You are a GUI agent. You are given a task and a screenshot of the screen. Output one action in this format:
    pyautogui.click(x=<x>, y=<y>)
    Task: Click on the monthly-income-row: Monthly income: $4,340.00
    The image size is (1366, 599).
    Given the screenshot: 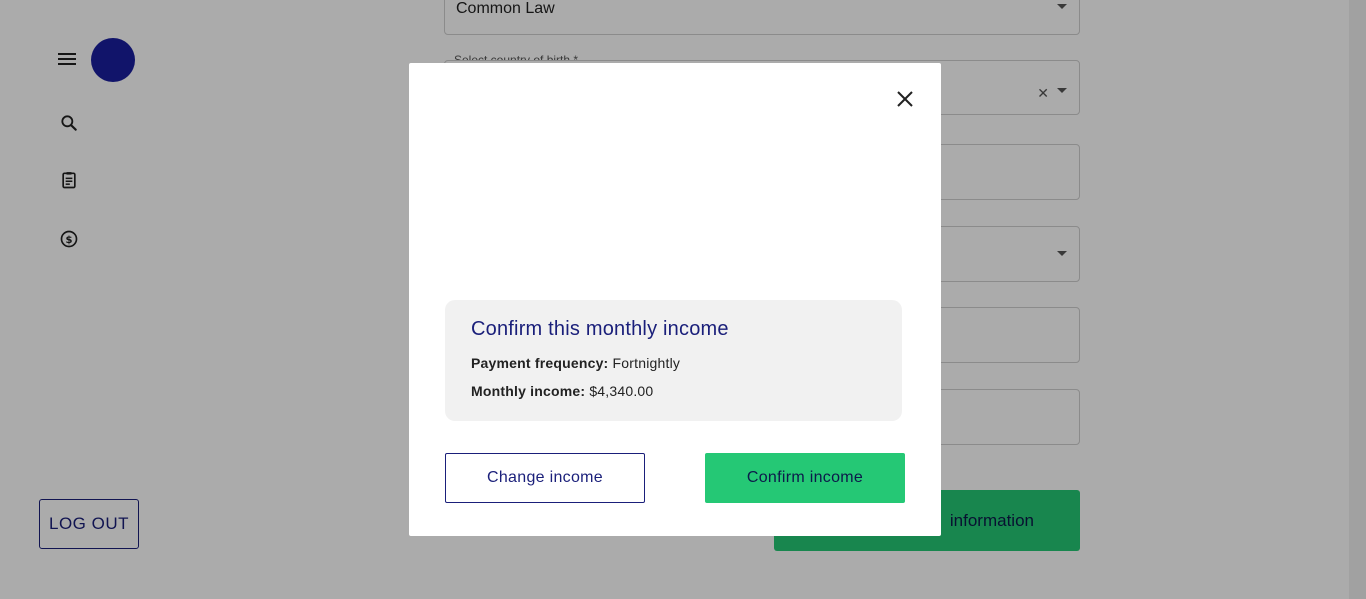 What is the action you would take?
    pyautogui.click(x=562, y=391)
    